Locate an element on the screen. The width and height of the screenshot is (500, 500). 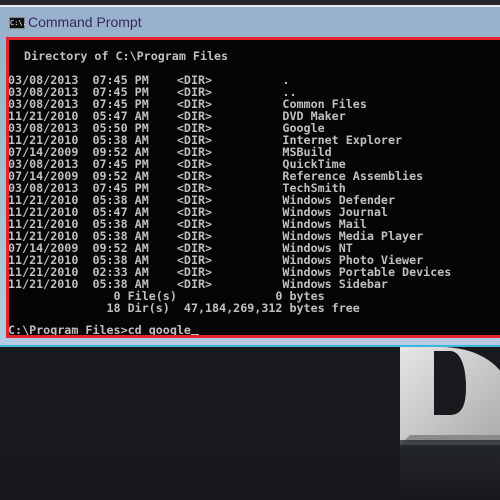
title-bar: C:\. Command Prompt is located at coordinates (250, 21).